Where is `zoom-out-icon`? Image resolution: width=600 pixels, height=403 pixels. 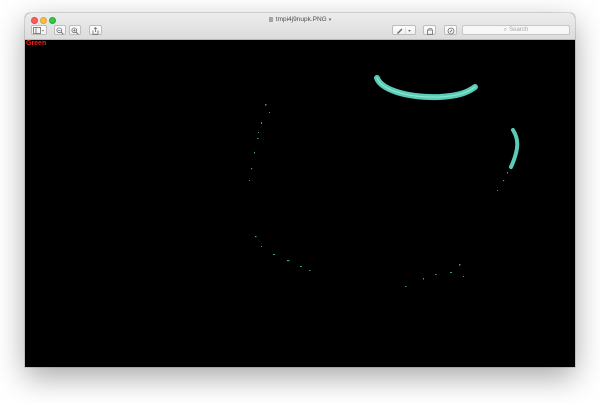
zoom-out-icon is located at coordinates (60, 31).